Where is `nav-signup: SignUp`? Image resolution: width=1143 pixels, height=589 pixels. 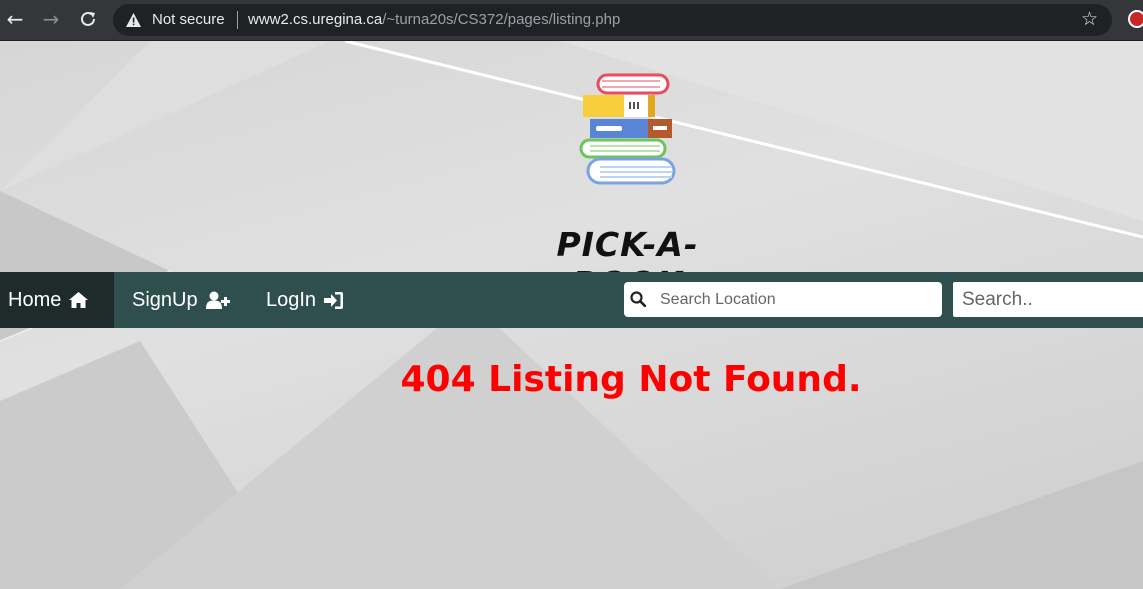
nav-signup: SignUp is located at coordinates (181, 300).